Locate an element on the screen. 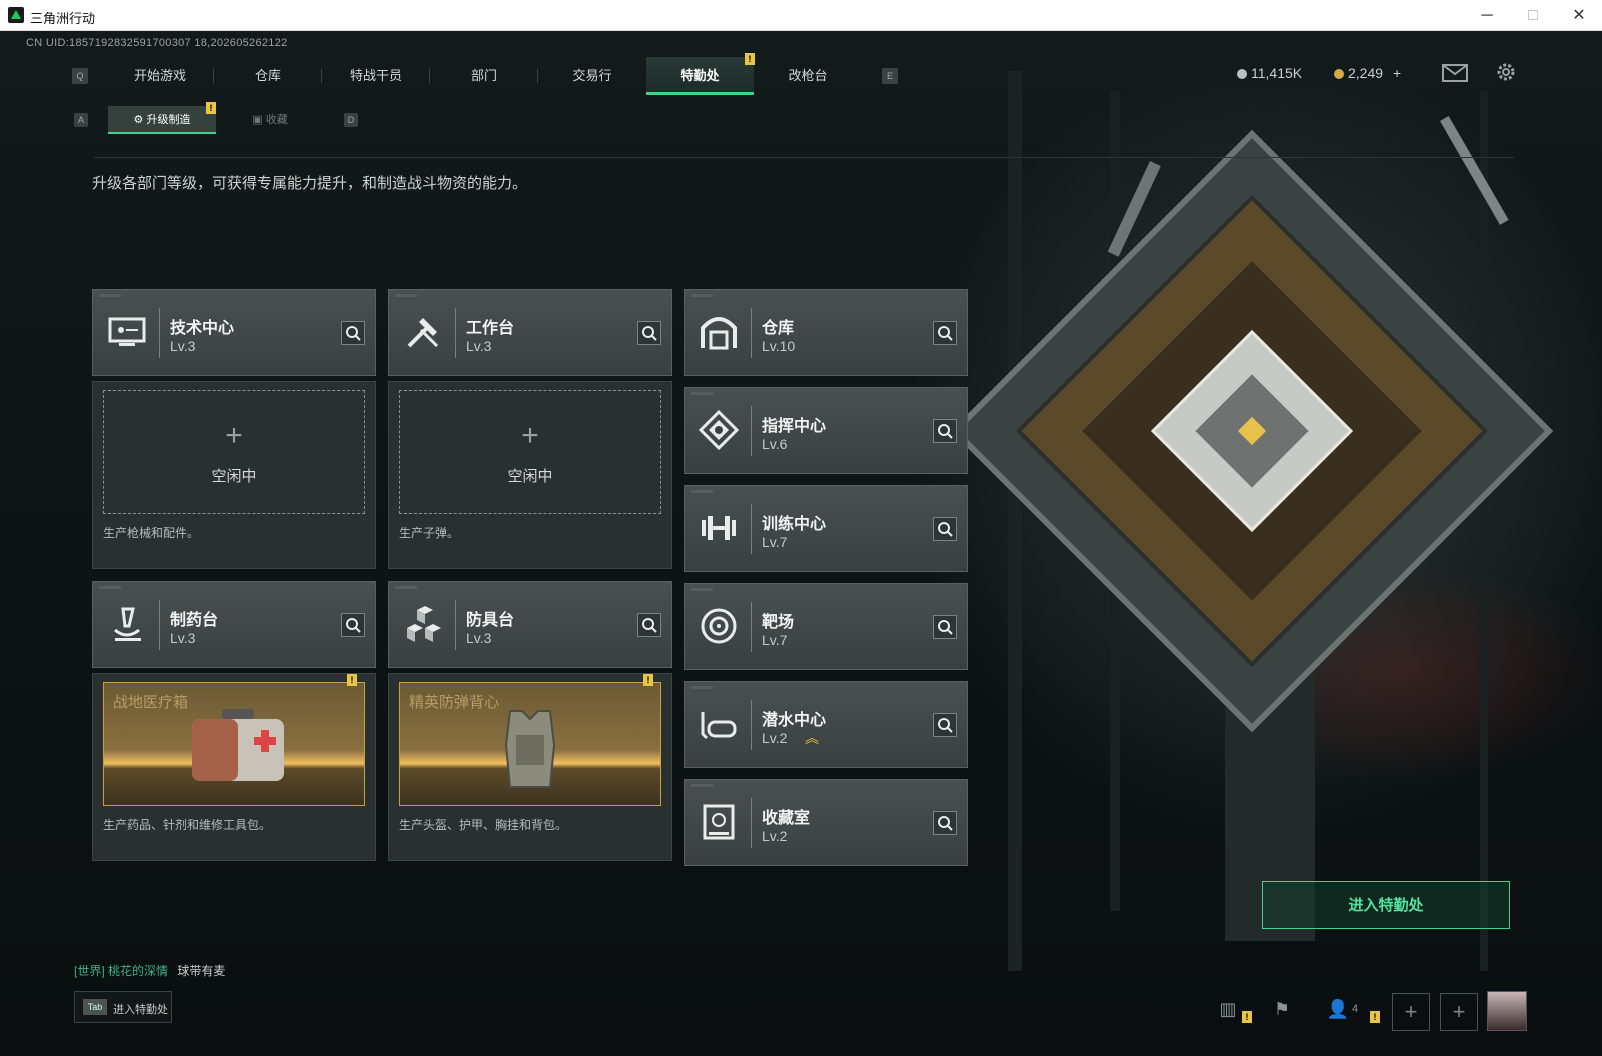  tab-warehouse: 仓库 is located at coordinates (268, 76).